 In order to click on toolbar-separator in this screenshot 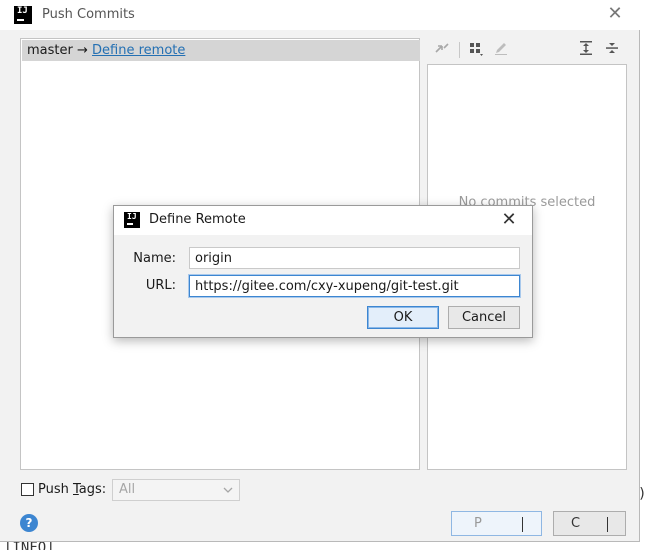, I will do `click(459, 50)`.